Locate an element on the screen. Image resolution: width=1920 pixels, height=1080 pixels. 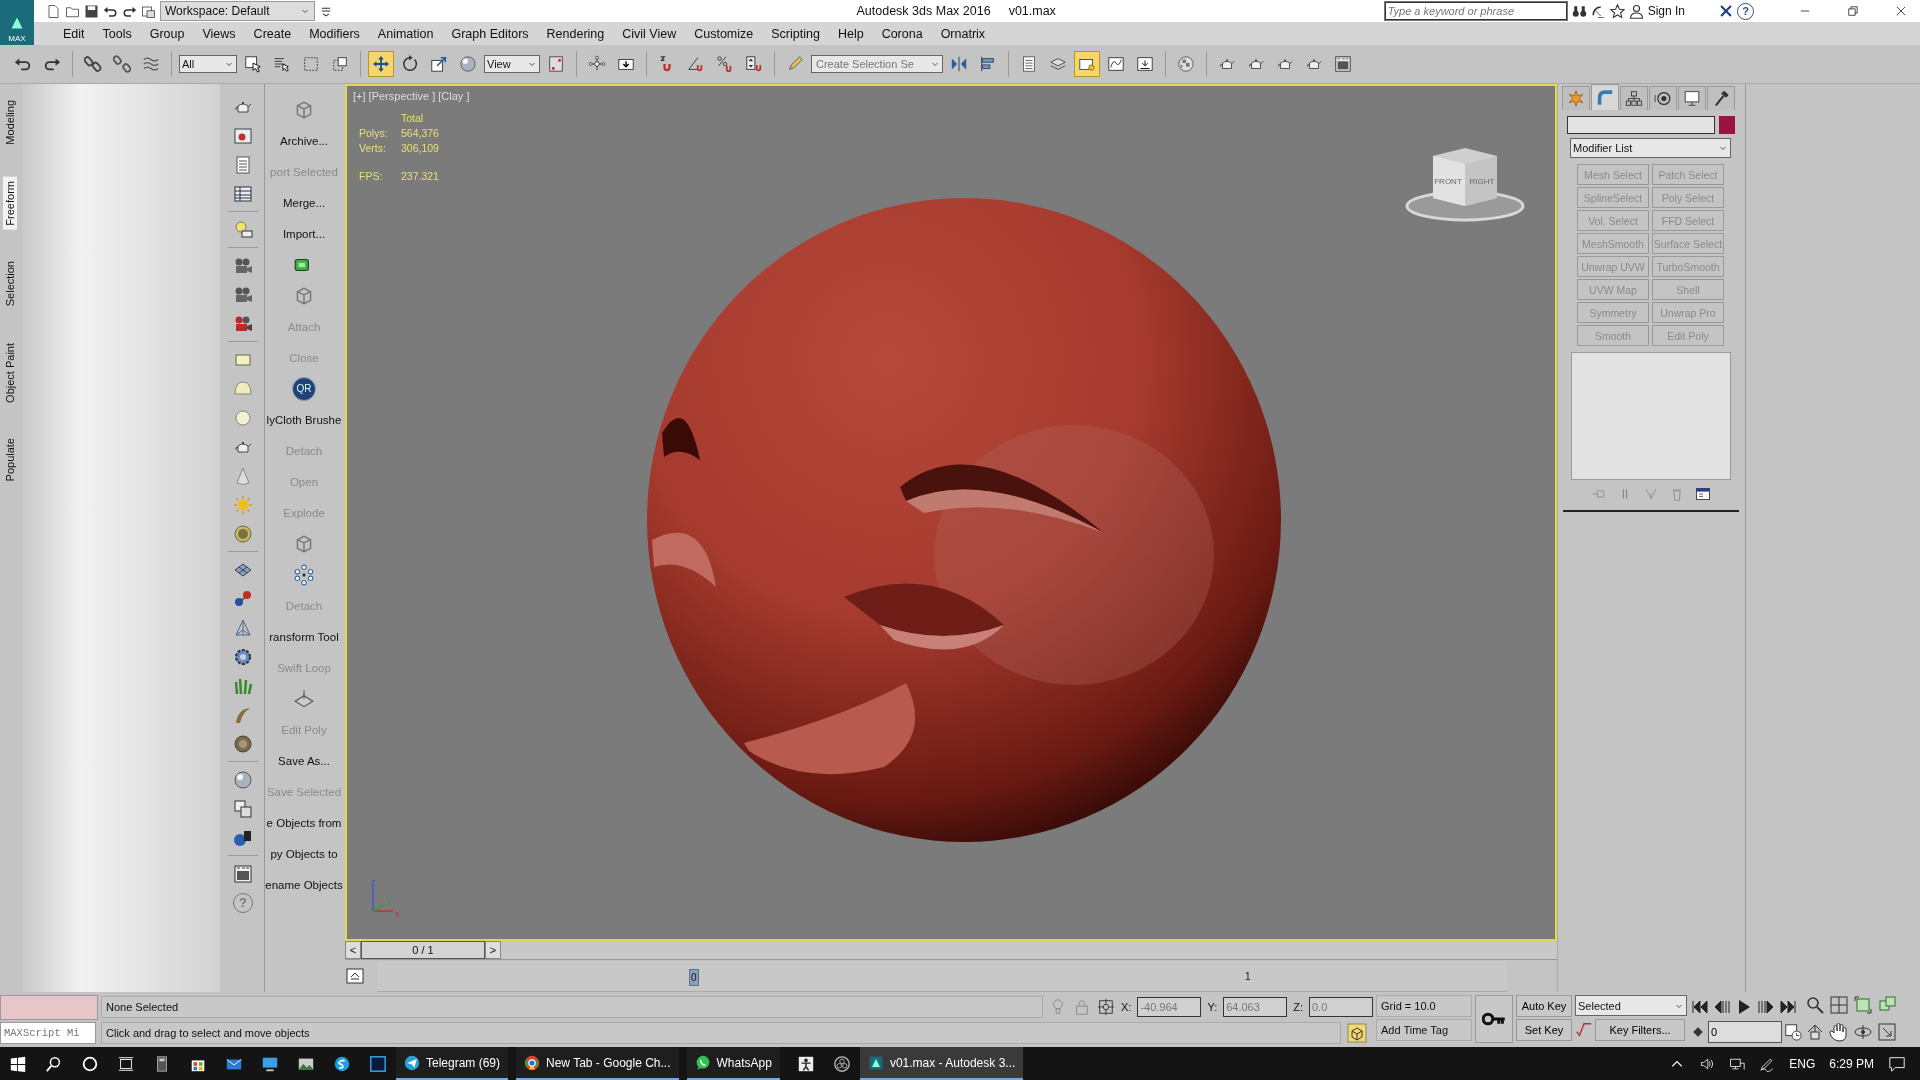
table-icon is located at coordinates (243, 193).